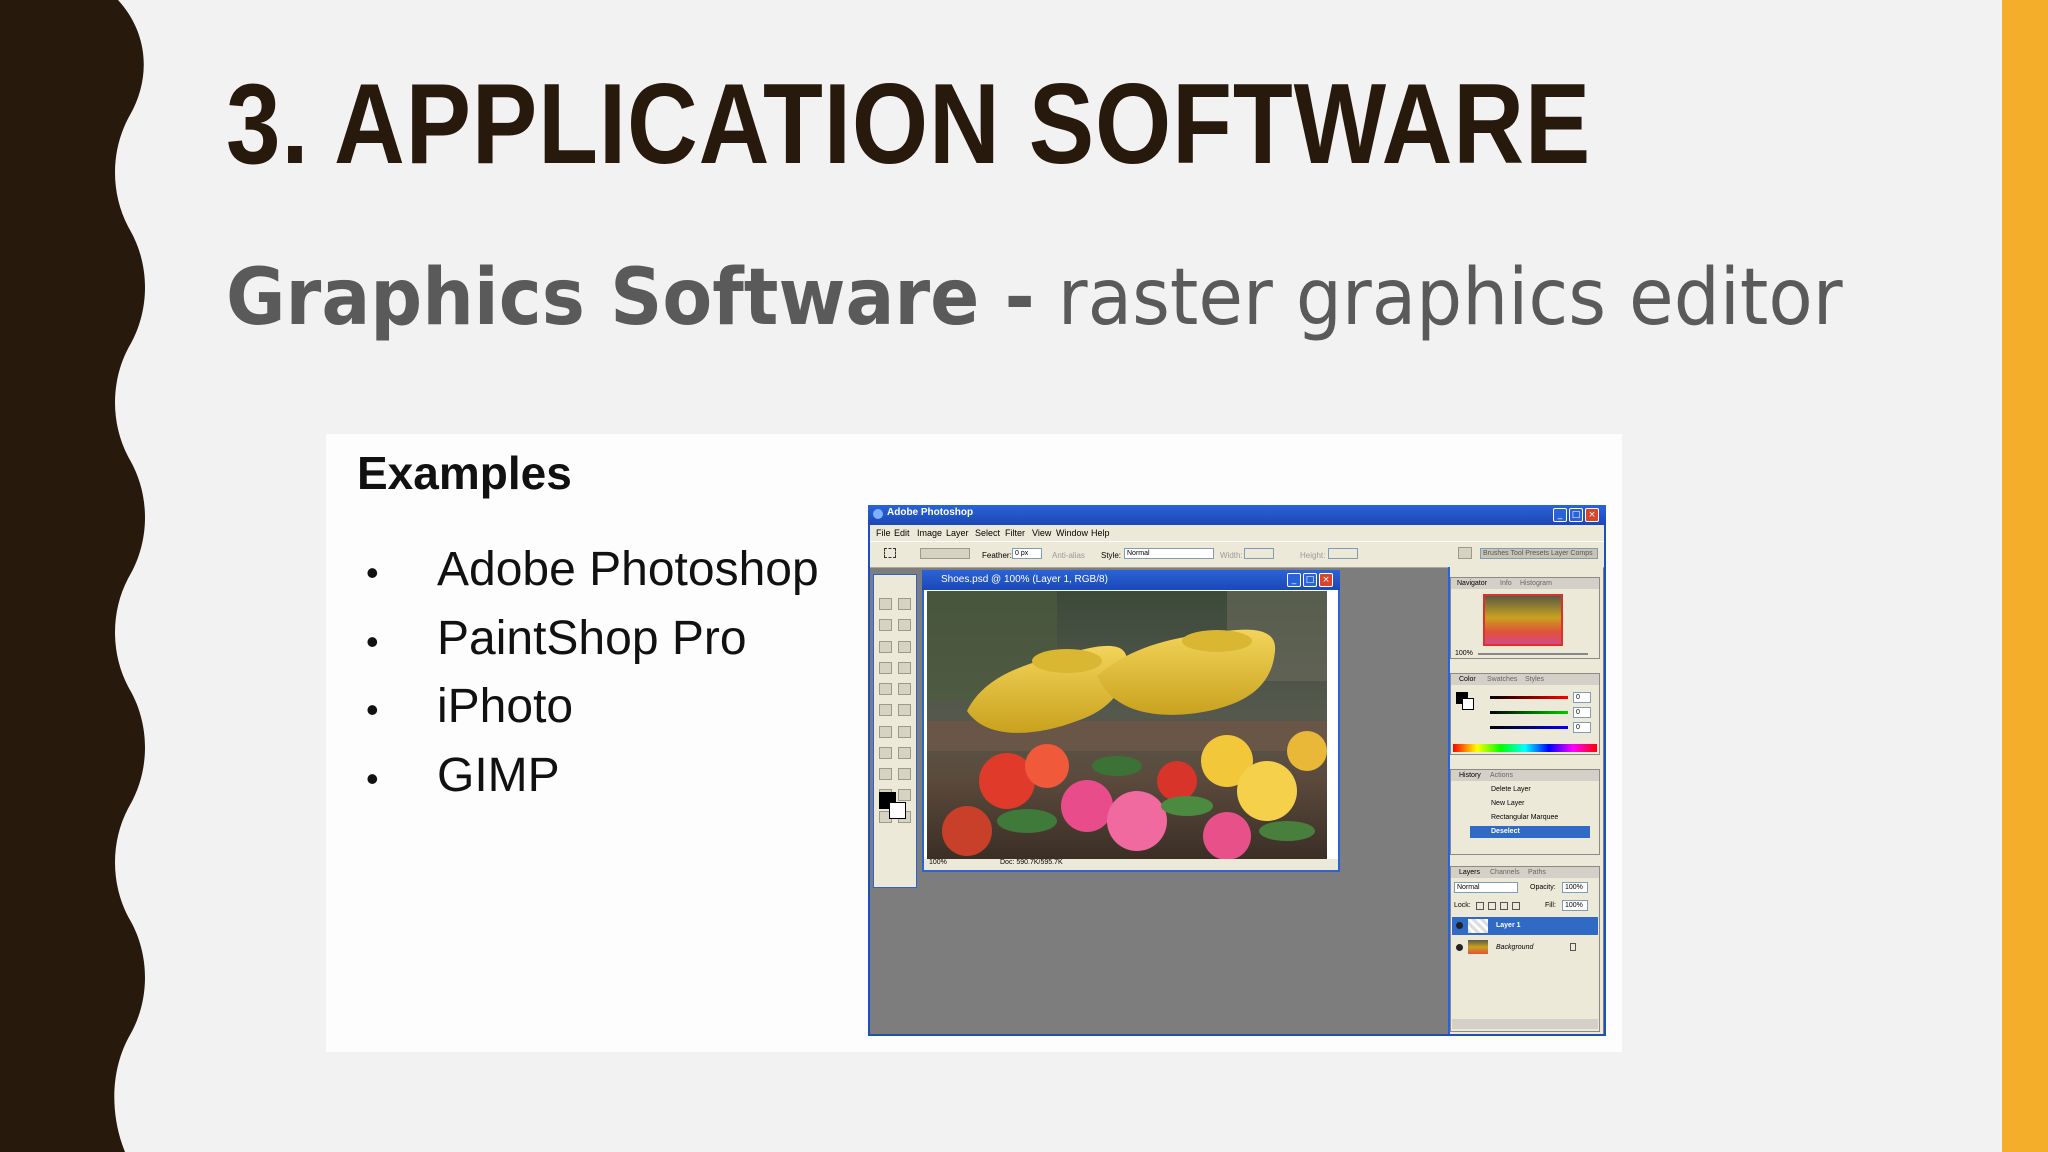 The height and width of the screenshot is (1152, 2048). Describe the element at coordinates (1505, 831) in the screenshot. I see `history-step-selected: Deselect` at that location.